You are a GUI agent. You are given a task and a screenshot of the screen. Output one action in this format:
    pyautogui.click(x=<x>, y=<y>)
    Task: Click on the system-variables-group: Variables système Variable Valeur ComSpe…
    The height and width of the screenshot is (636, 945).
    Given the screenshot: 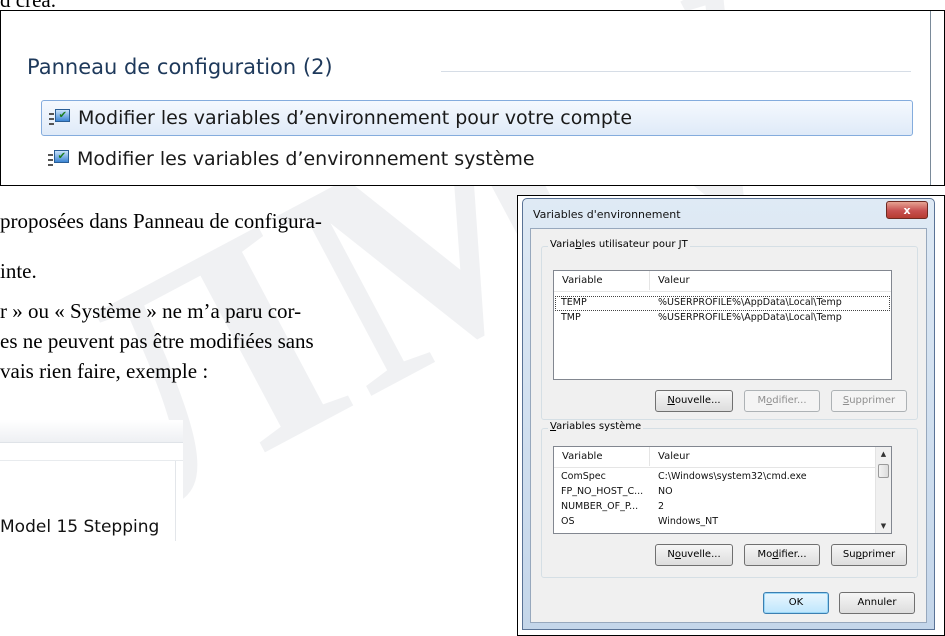 What is the action you would take?
    pyautogui.click(x=729, y=499)
    